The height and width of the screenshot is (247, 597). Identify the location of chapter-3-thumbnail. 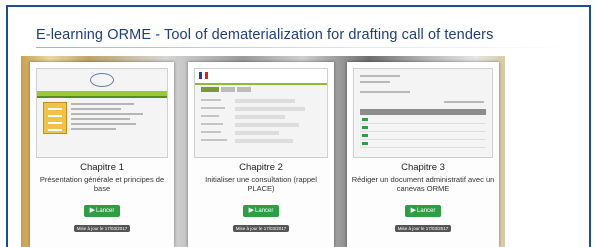
(423, 113).